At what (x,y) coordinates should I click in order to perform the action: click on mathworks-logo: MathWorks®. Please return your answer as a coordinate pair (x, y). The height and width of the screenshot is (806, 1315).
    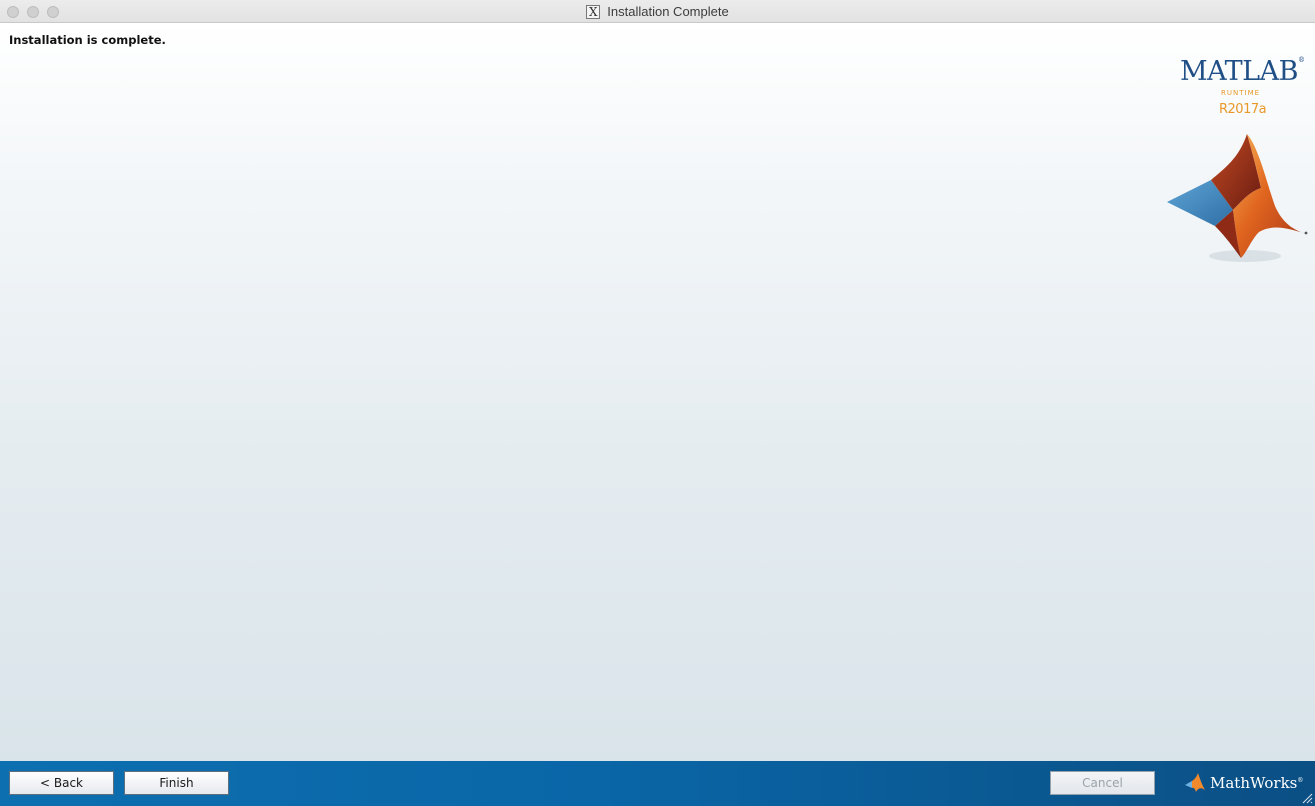
    Looking at the image, I should click on (1243, 783).